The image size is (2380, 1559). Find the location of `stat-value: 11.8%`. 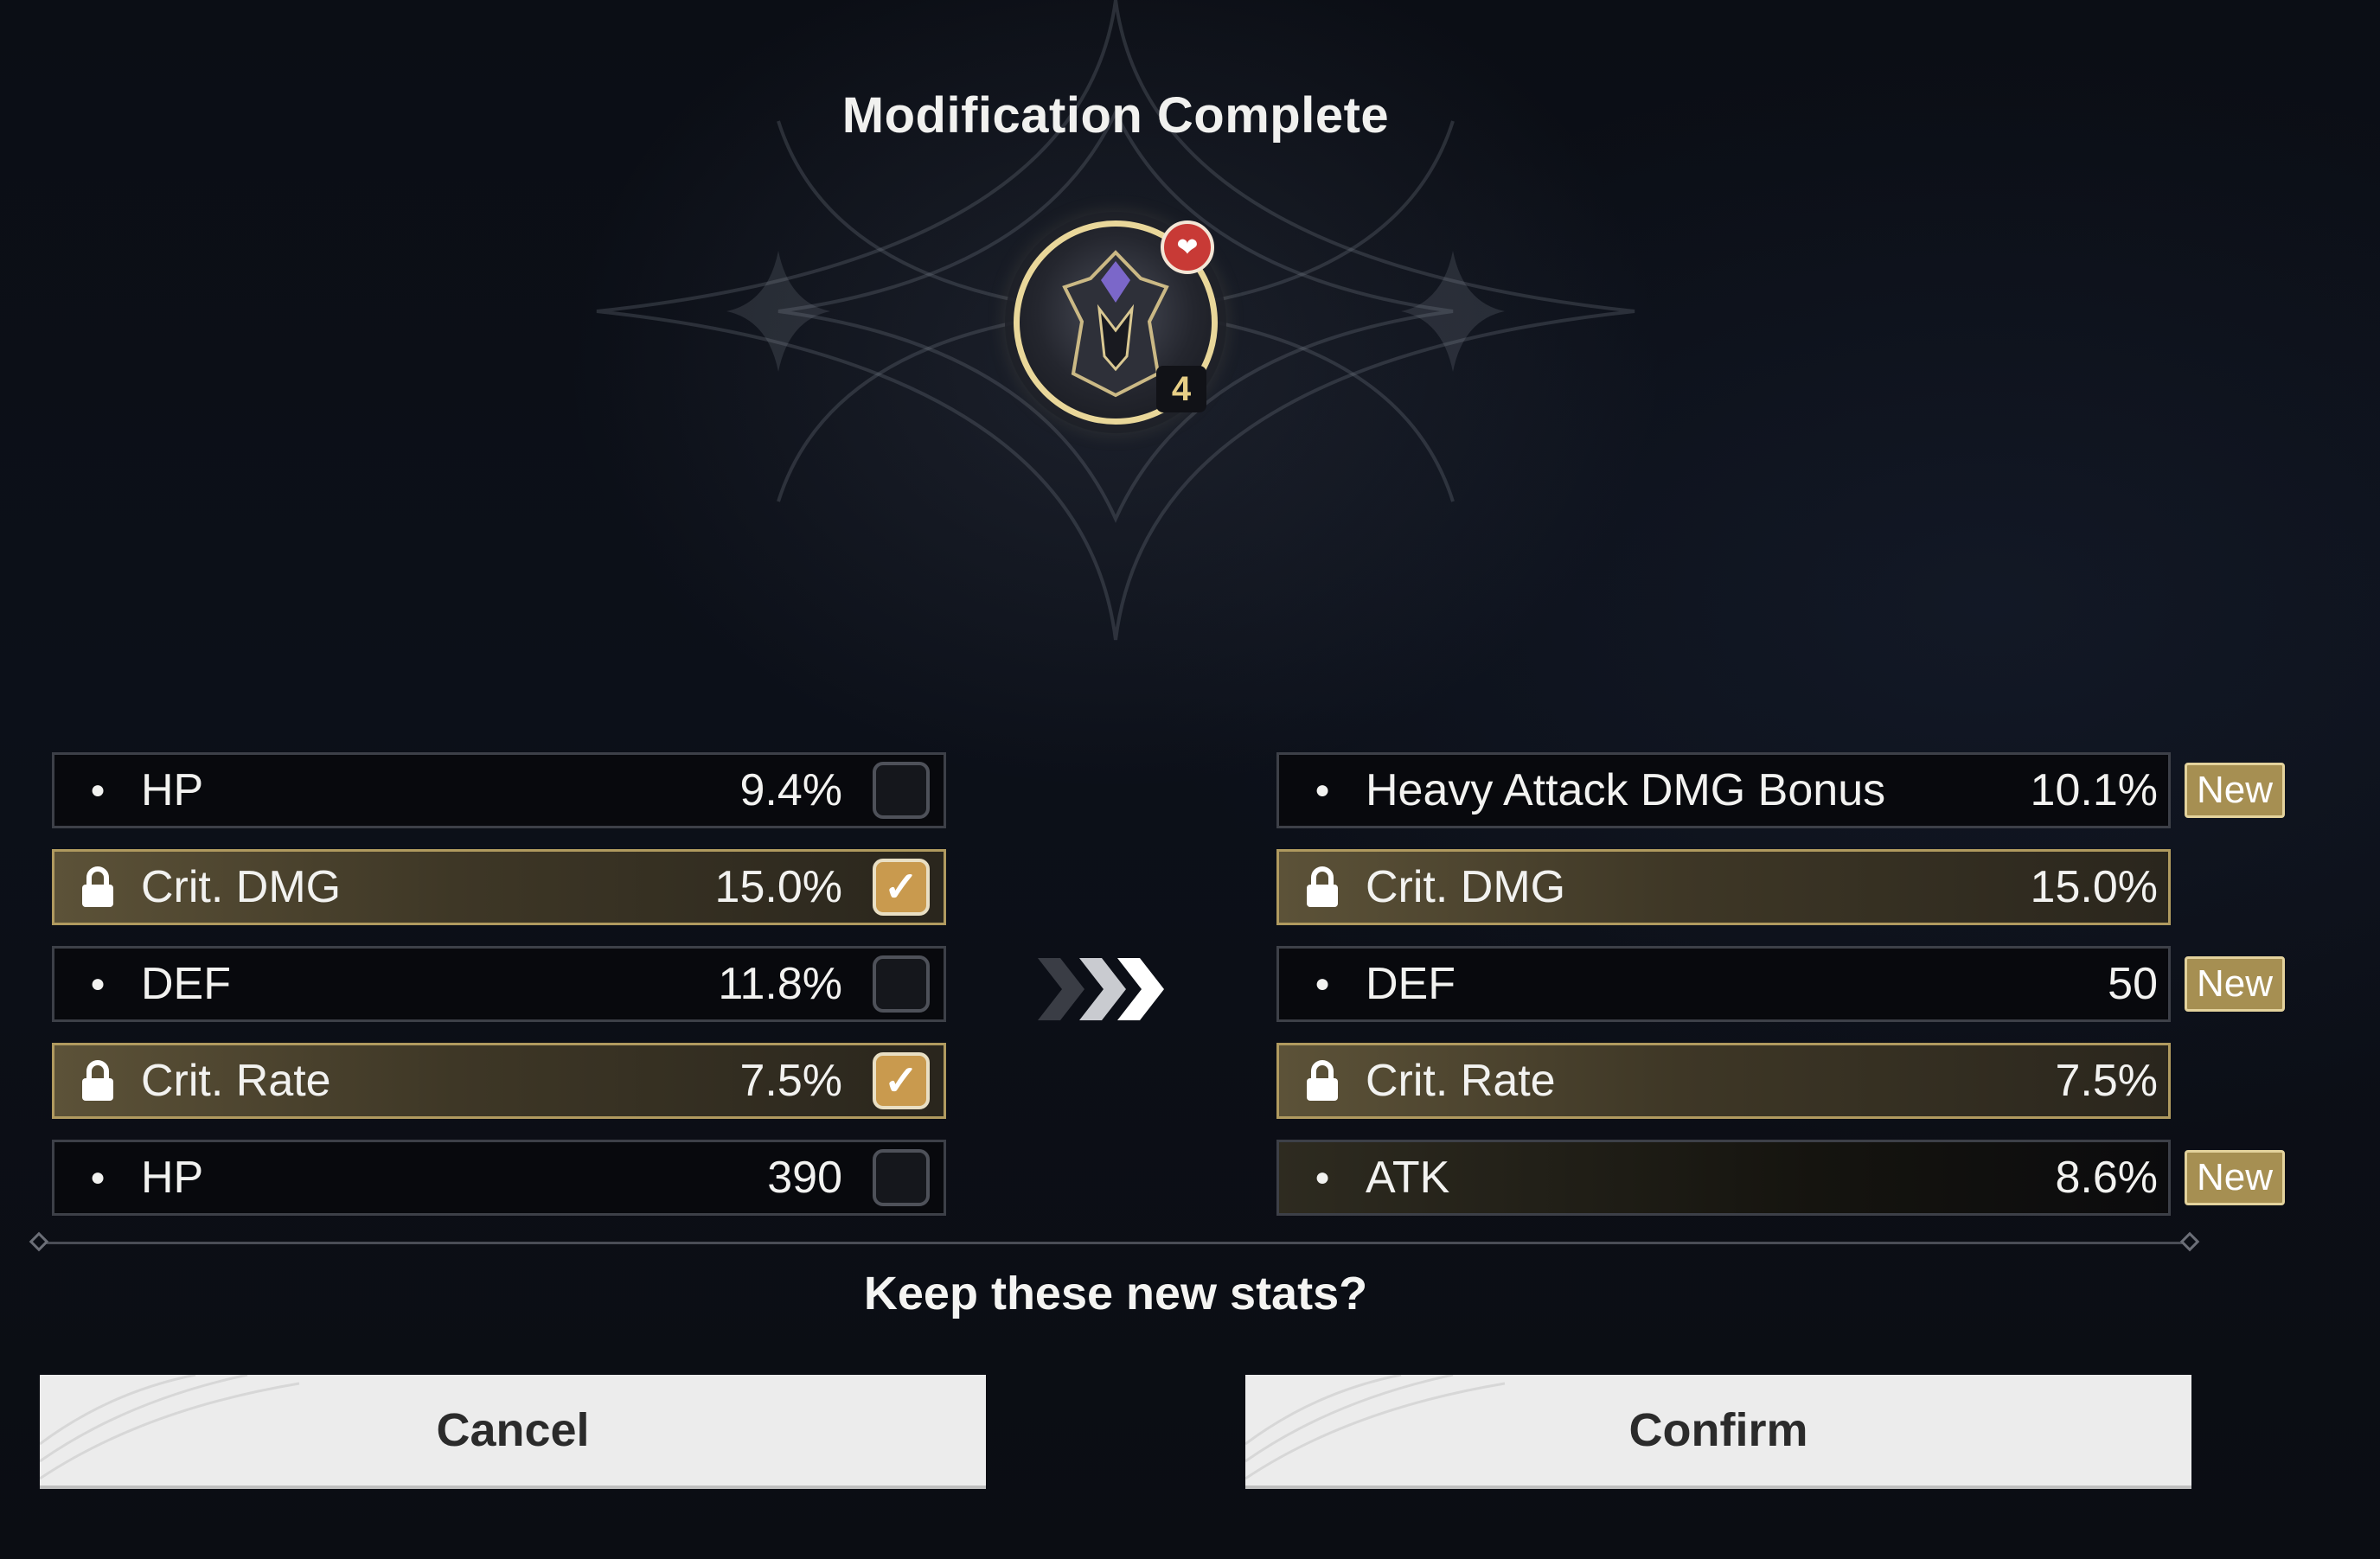

stat-value: 11.8% is located at coordinates (780, 984).